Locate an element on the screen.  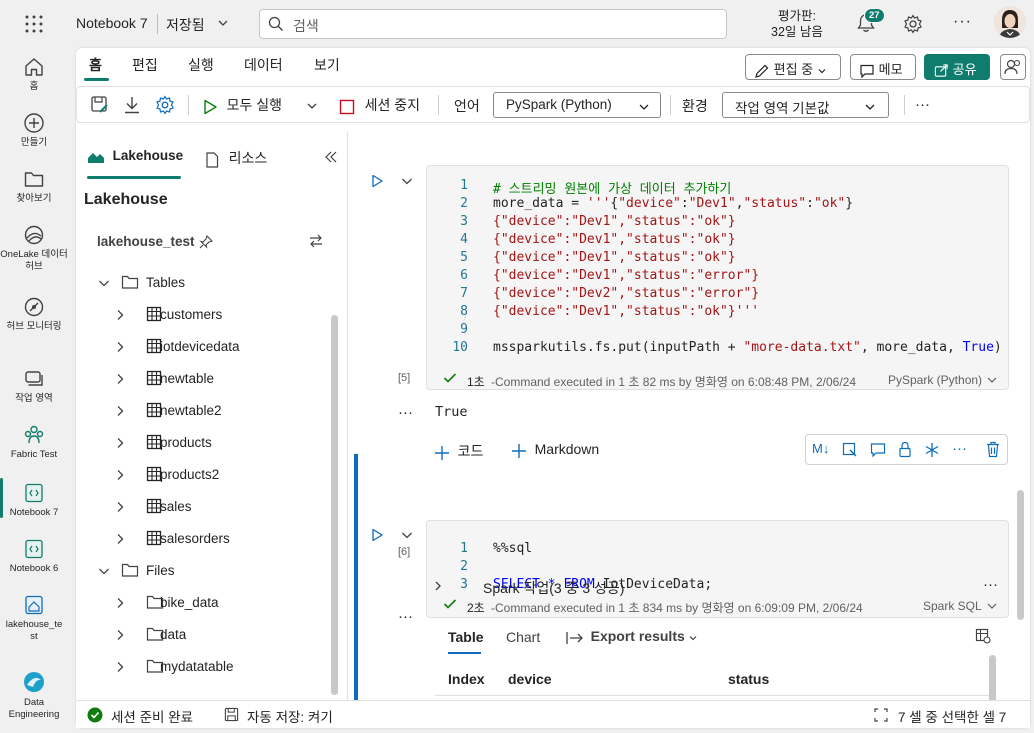
search-box: 검색 is located at coordinates (493, 24).